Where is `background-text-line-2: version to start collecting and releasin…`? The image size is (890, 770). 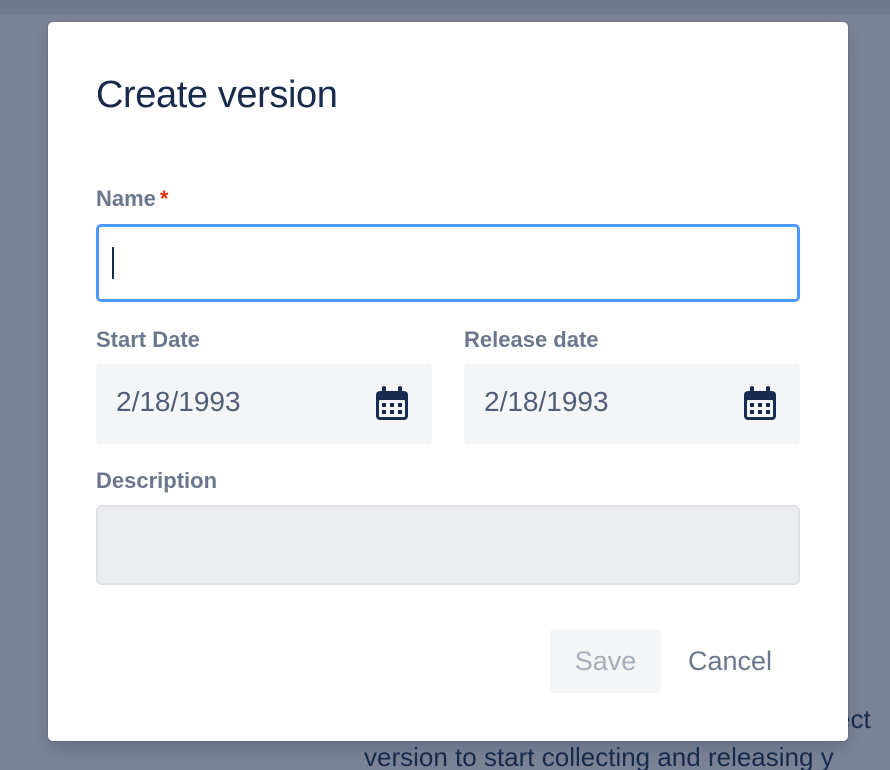
background-text-line-2: version to start collecting and releasin… is located at coordinates (599, 756).